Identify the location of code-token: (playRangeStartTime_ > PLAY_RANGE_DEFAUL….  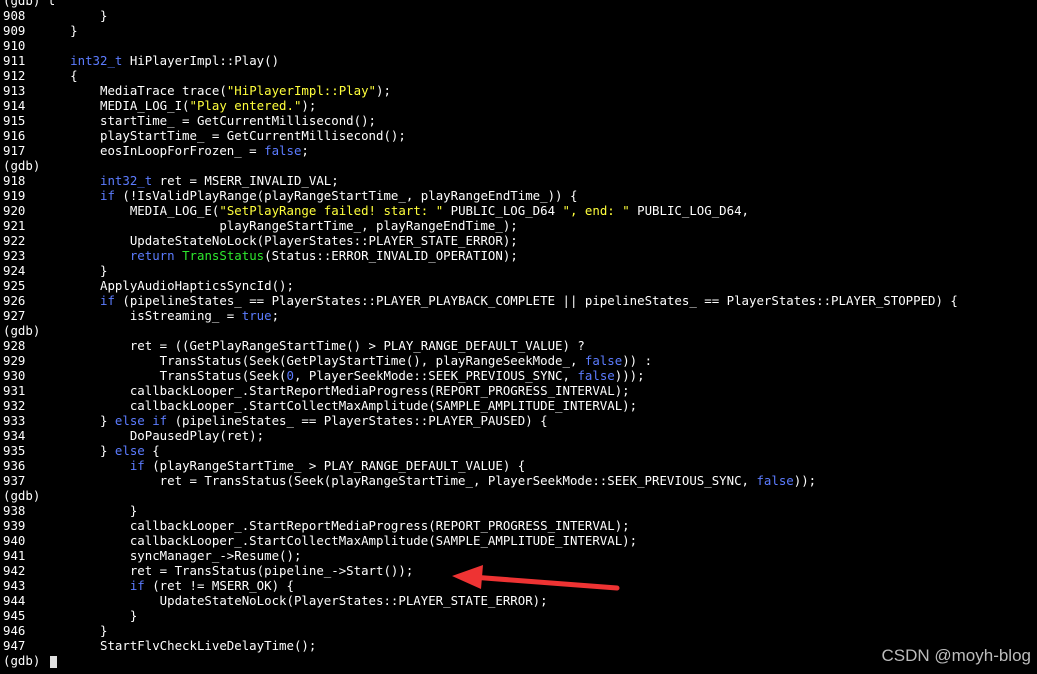
(335, 465).